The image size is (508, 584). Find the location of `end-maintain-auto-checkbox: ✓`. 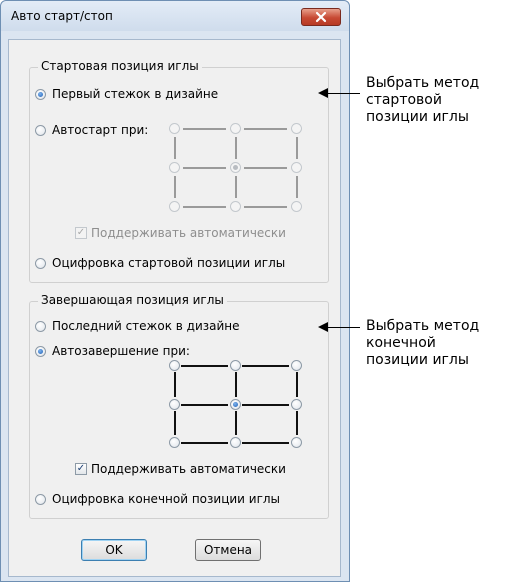

end-maintain-auto-checkbox: ✓ is located at coordinates (81, 469).